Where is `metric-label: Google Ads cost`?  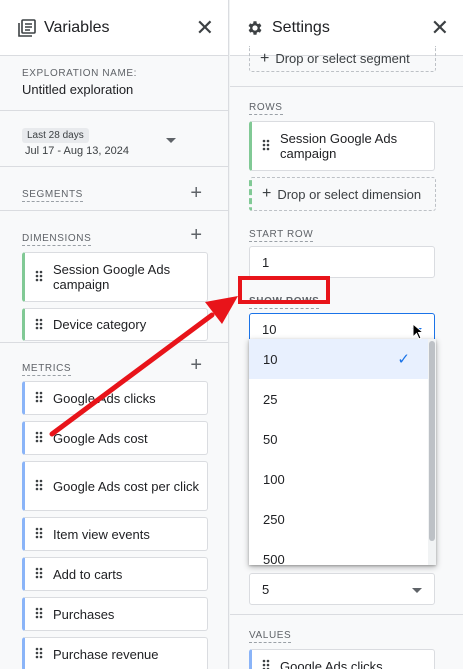 metric-label: Google Ads cost is located at coordinates (100, 438).